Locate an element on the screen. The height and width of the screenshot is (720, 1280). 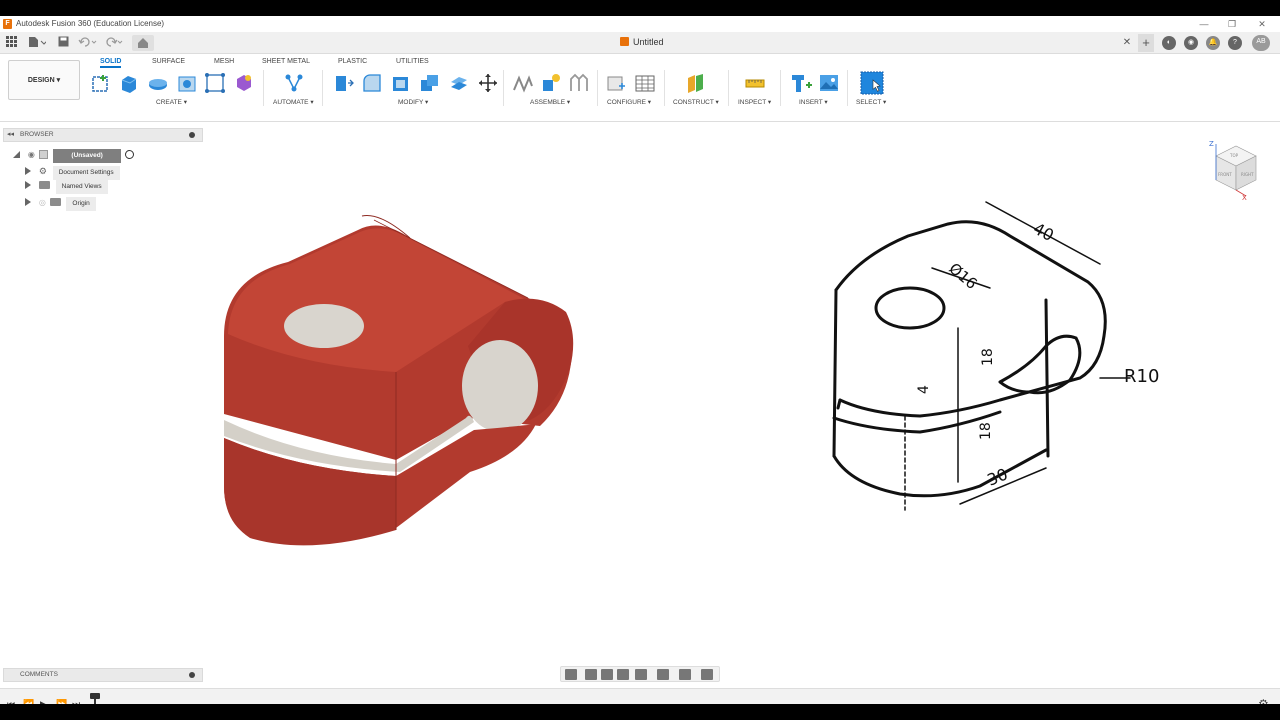
configure-icon is located at coordinates (616, 83).